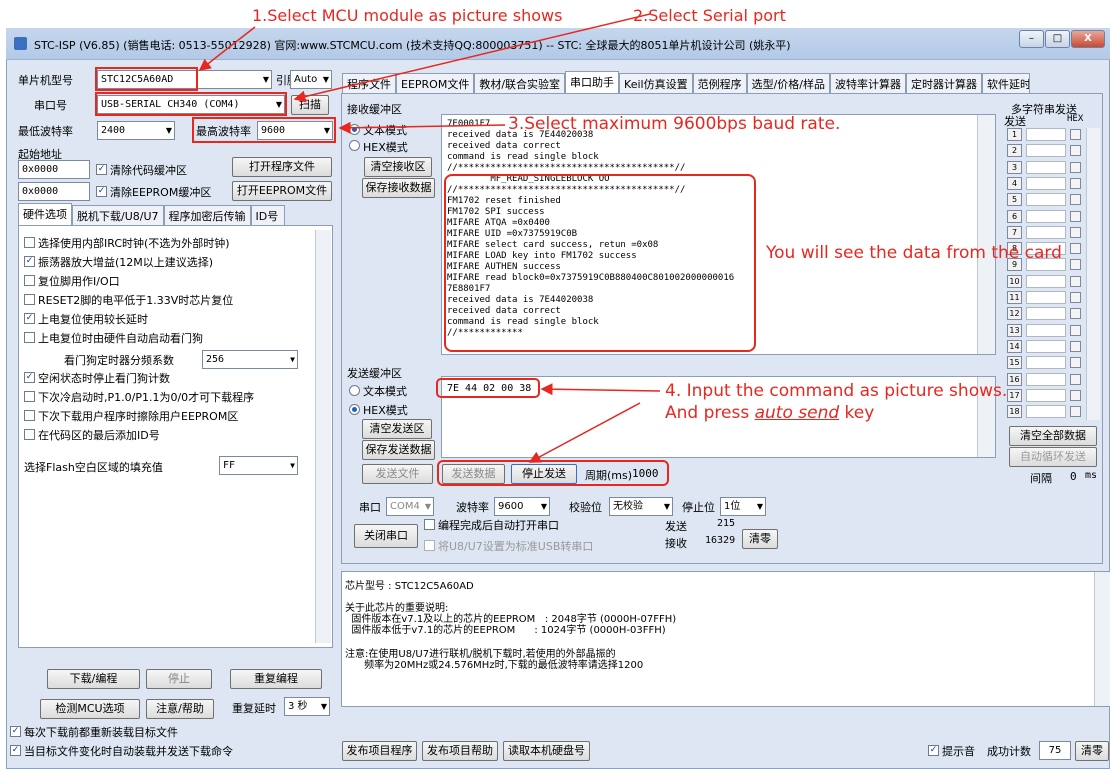 This screenshot has height=769, width=1110. What do you see at coordinates (600, 389) in the screenshot?
I see `arrow-command` at bounding box center [600, 389].